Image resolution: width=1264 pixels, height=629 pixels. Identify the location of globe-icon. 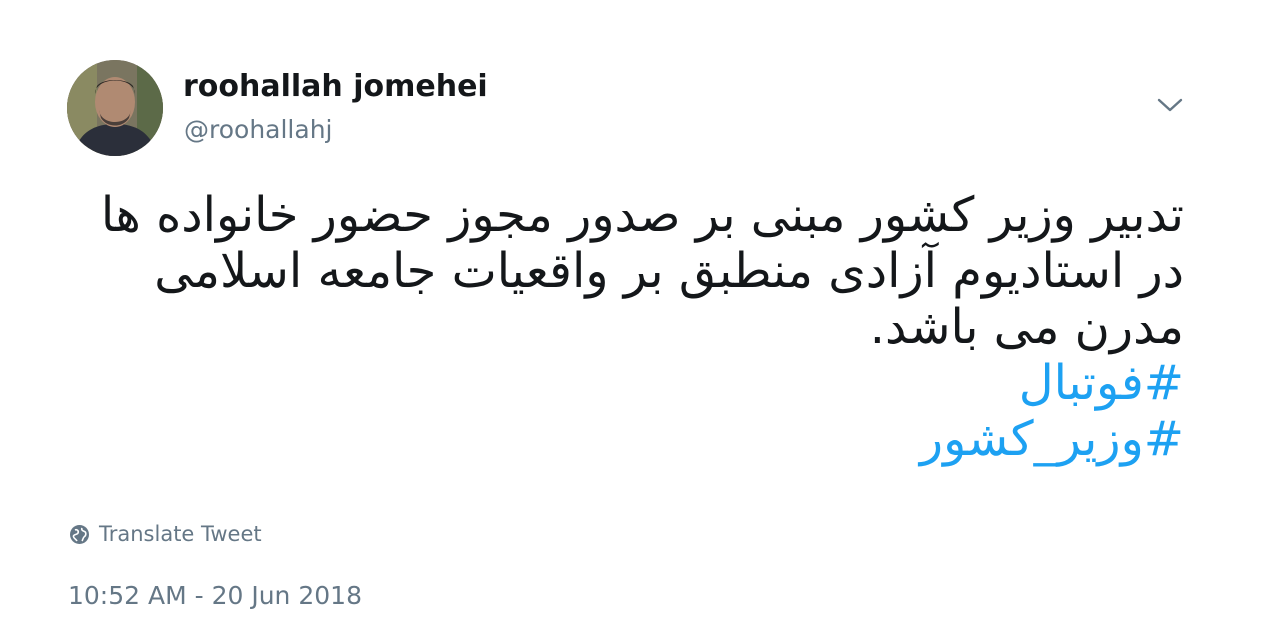
(79, 534).